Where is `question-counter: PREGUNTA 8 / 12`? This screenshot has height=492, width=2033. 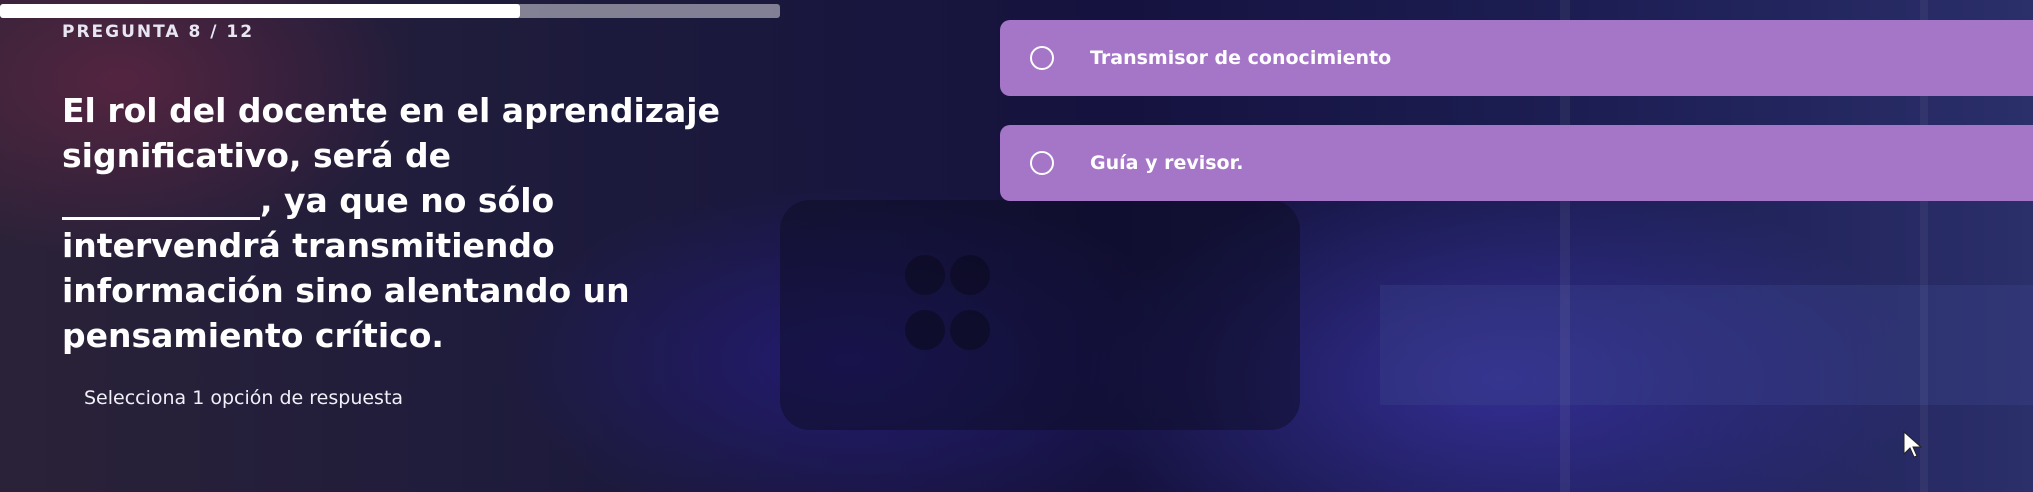 question-counter: PREGUNTA 8 / 12 is located at coordinates (158, 32).